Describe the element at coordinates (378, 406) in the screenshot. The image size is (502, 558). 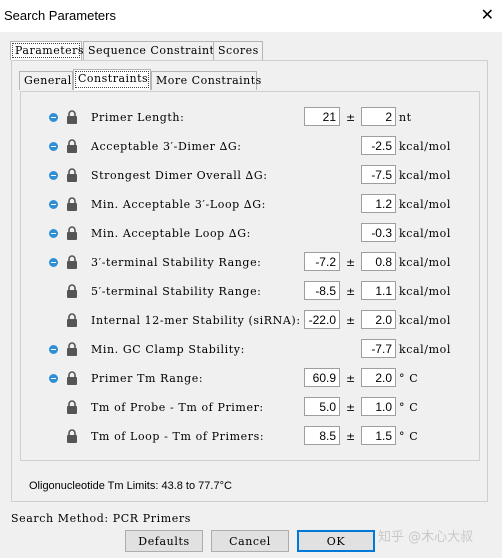
I see `tolerance-field: 1.0` at that location.